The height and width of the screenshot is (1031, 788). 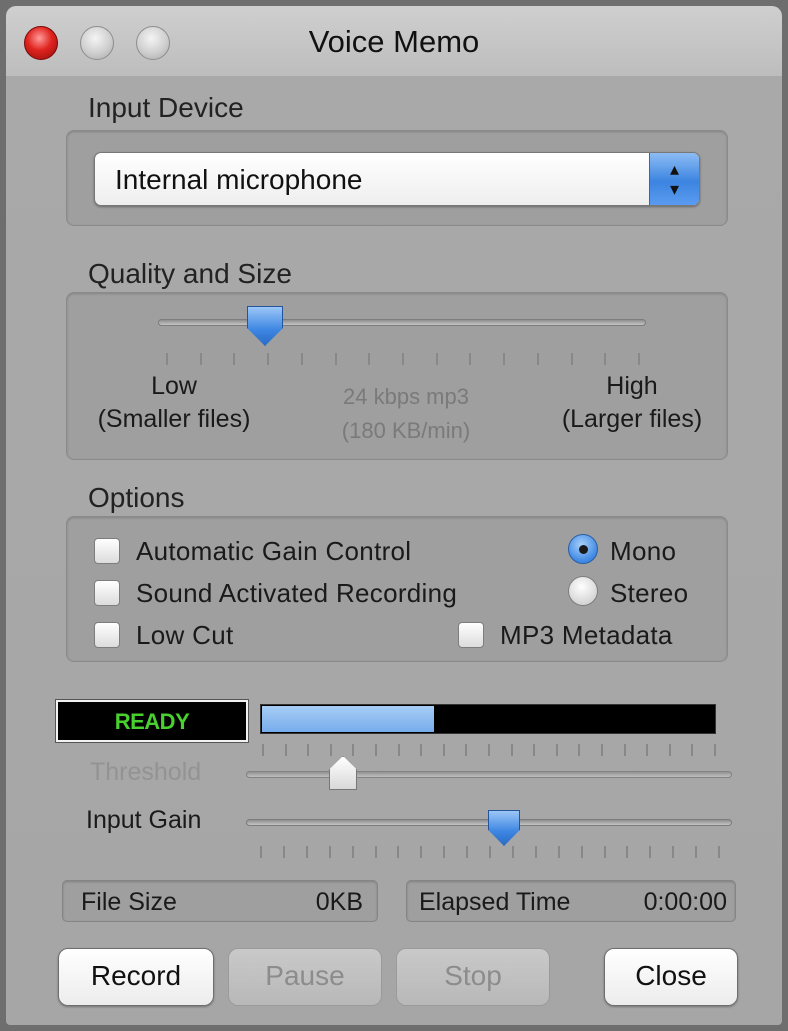 What do you see at coordinates (473, 977) in the screenshot?
I see `stop-button: Stop` at bounding box center [473, 977].